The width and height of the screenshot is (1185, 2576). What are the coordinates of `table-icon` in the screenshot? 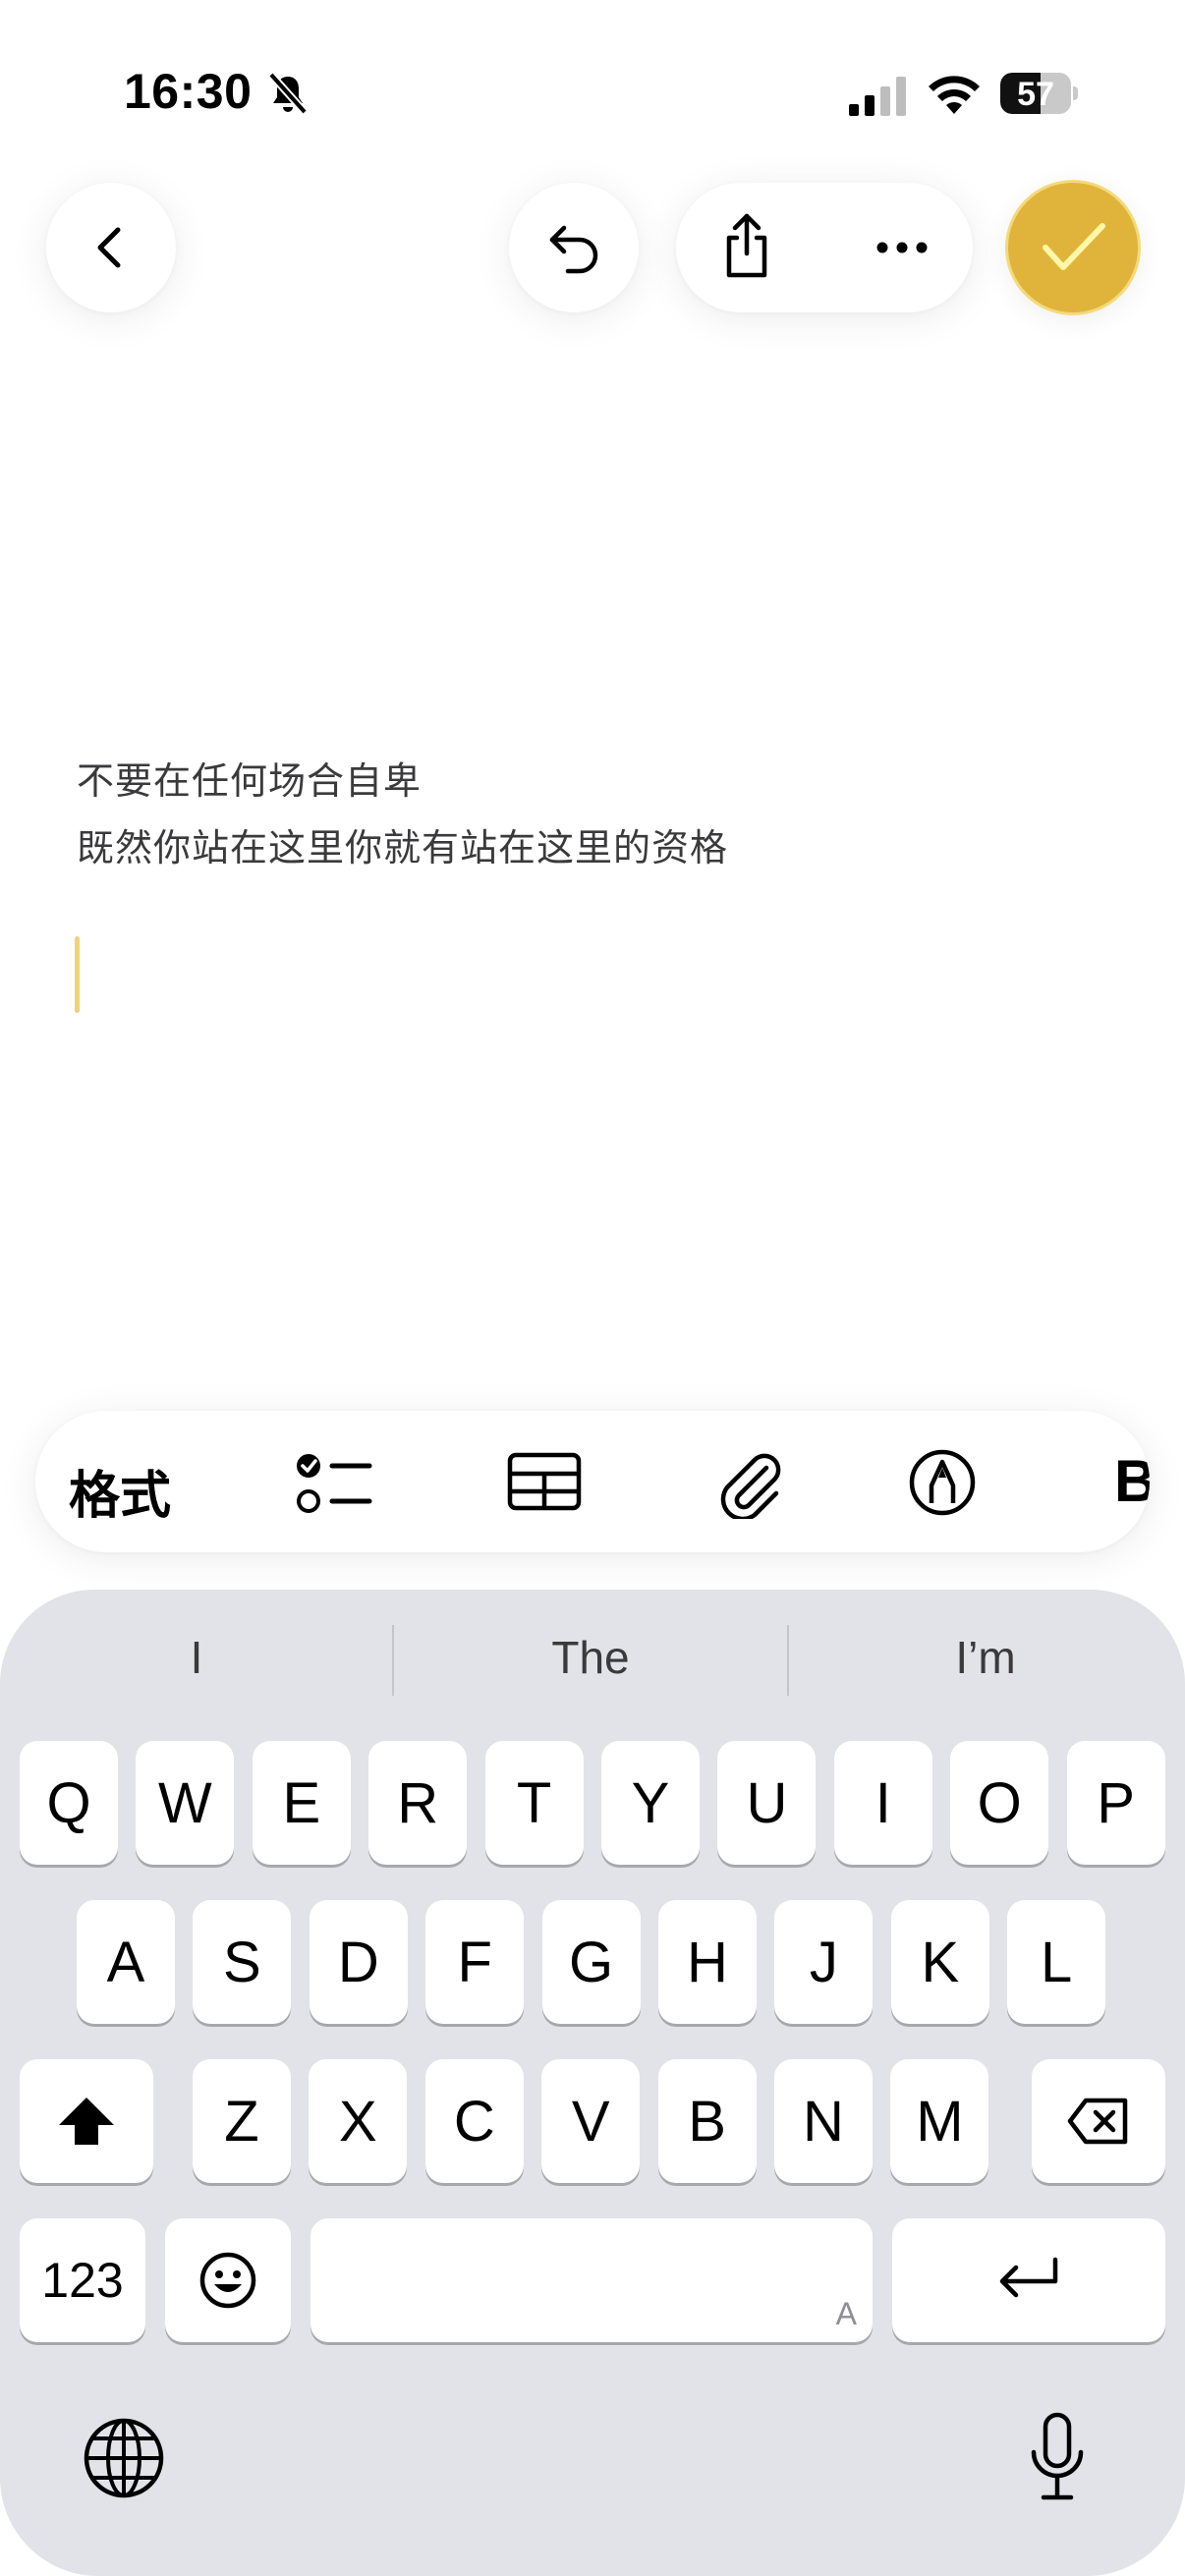 It's located at (544, 1481).